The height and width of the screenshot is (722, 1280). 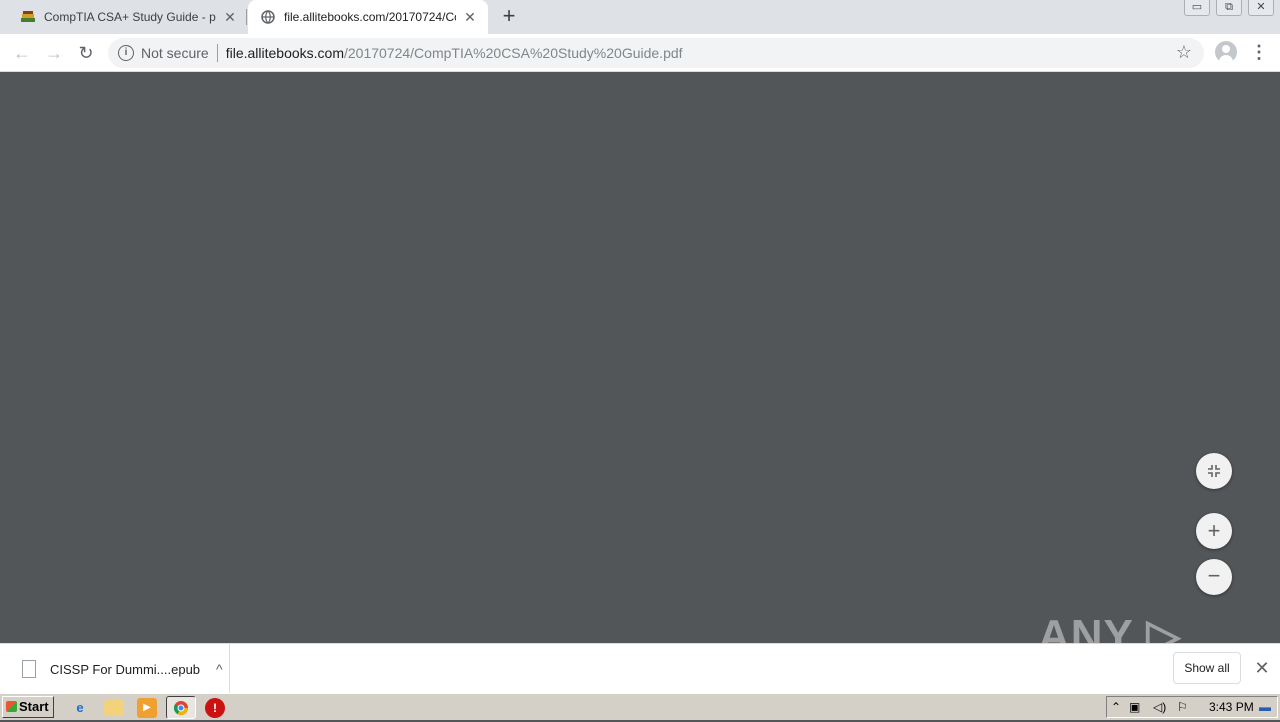 What do you see at coordinates (1226, 52) in the screenshot?
I see `profile-avatar-icon` at bounding box center [1226, 52].